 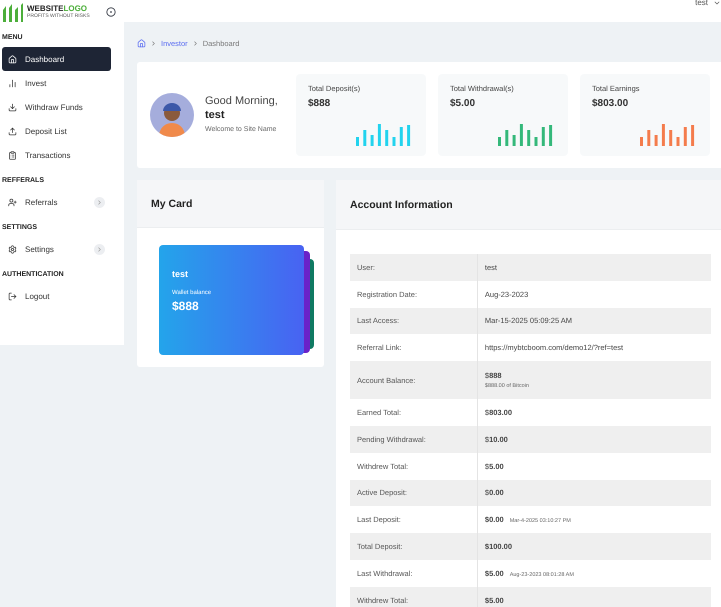 What do you see at coordinates (708, 3) in the screenshot?
I see `user-menu: test` at bounding box center [708, 3].